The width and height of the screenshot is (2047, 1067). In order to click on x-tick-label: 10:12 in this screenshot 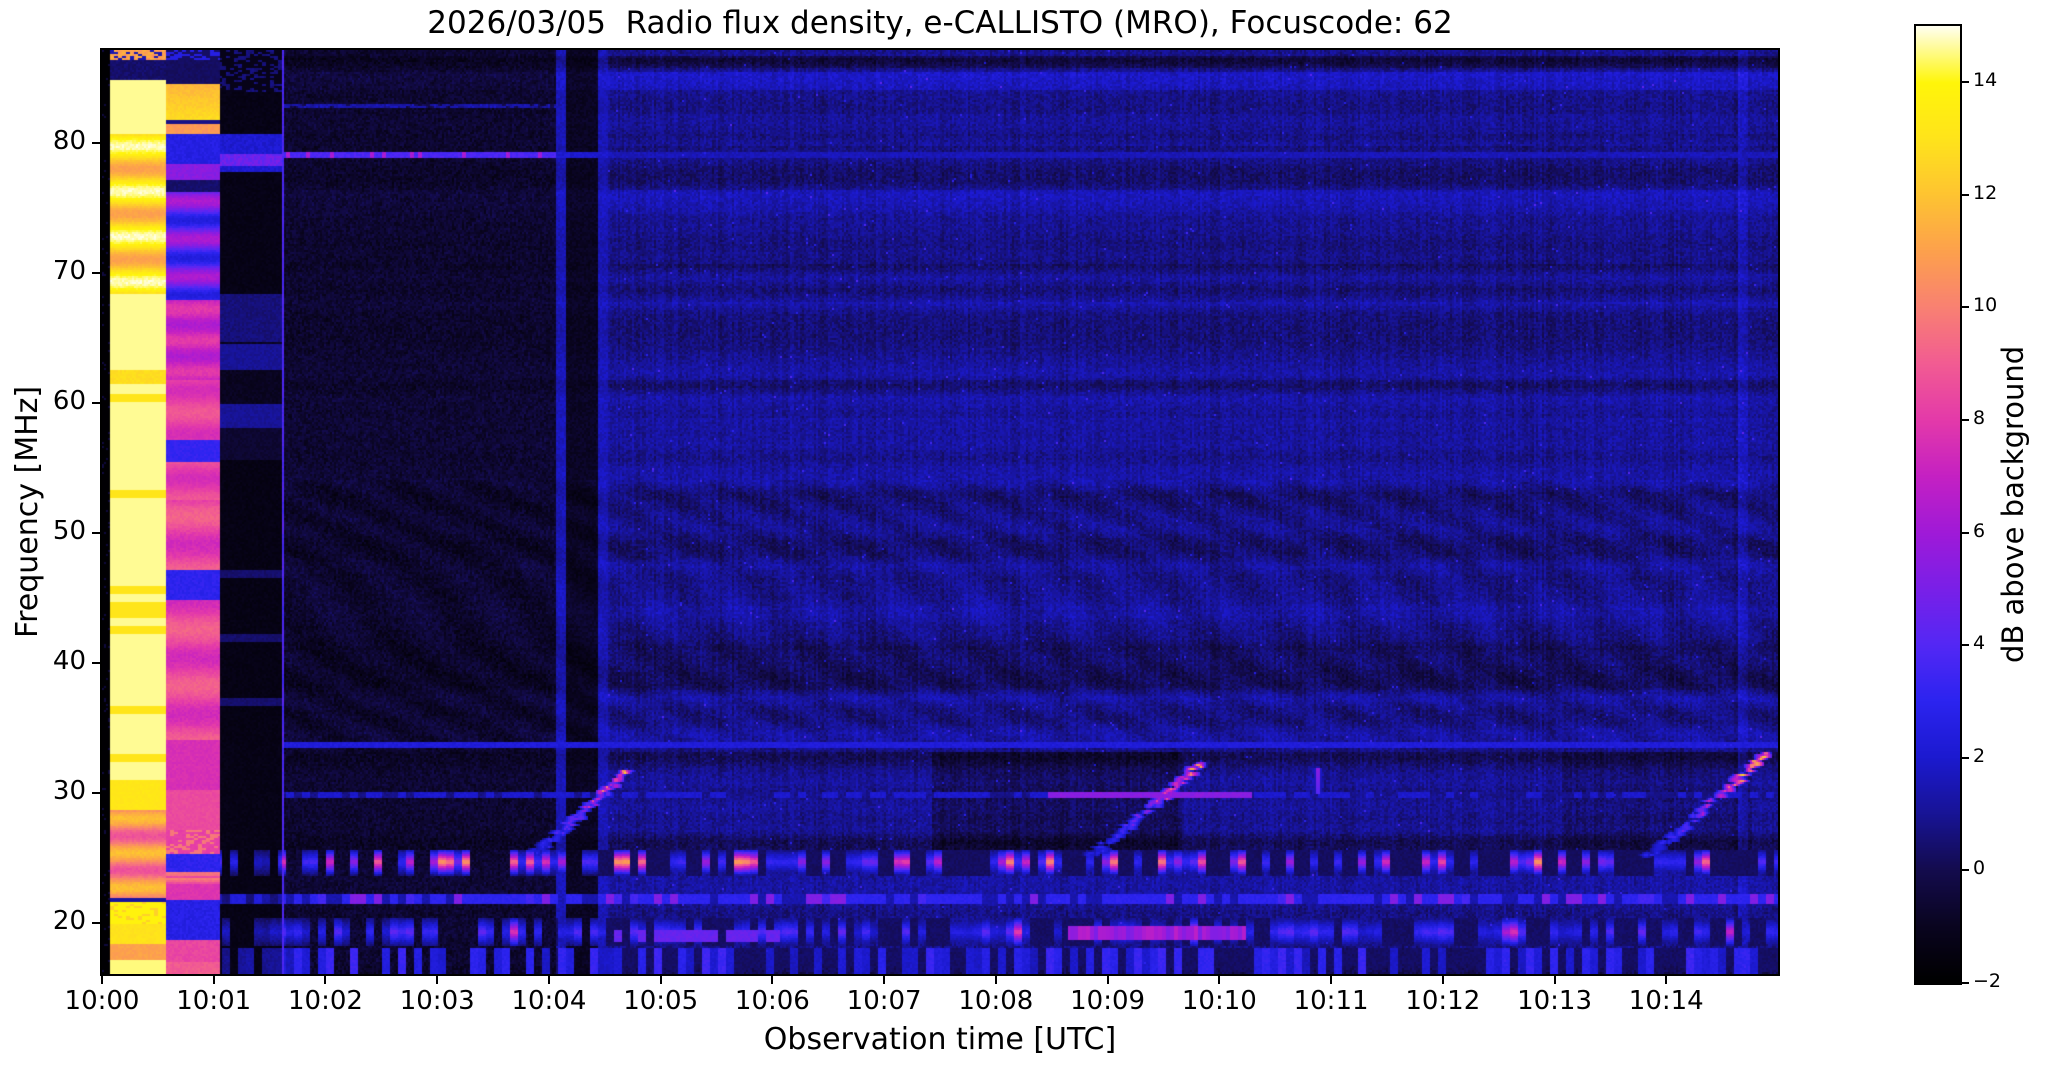, I will do `click(1443, 1001)`.